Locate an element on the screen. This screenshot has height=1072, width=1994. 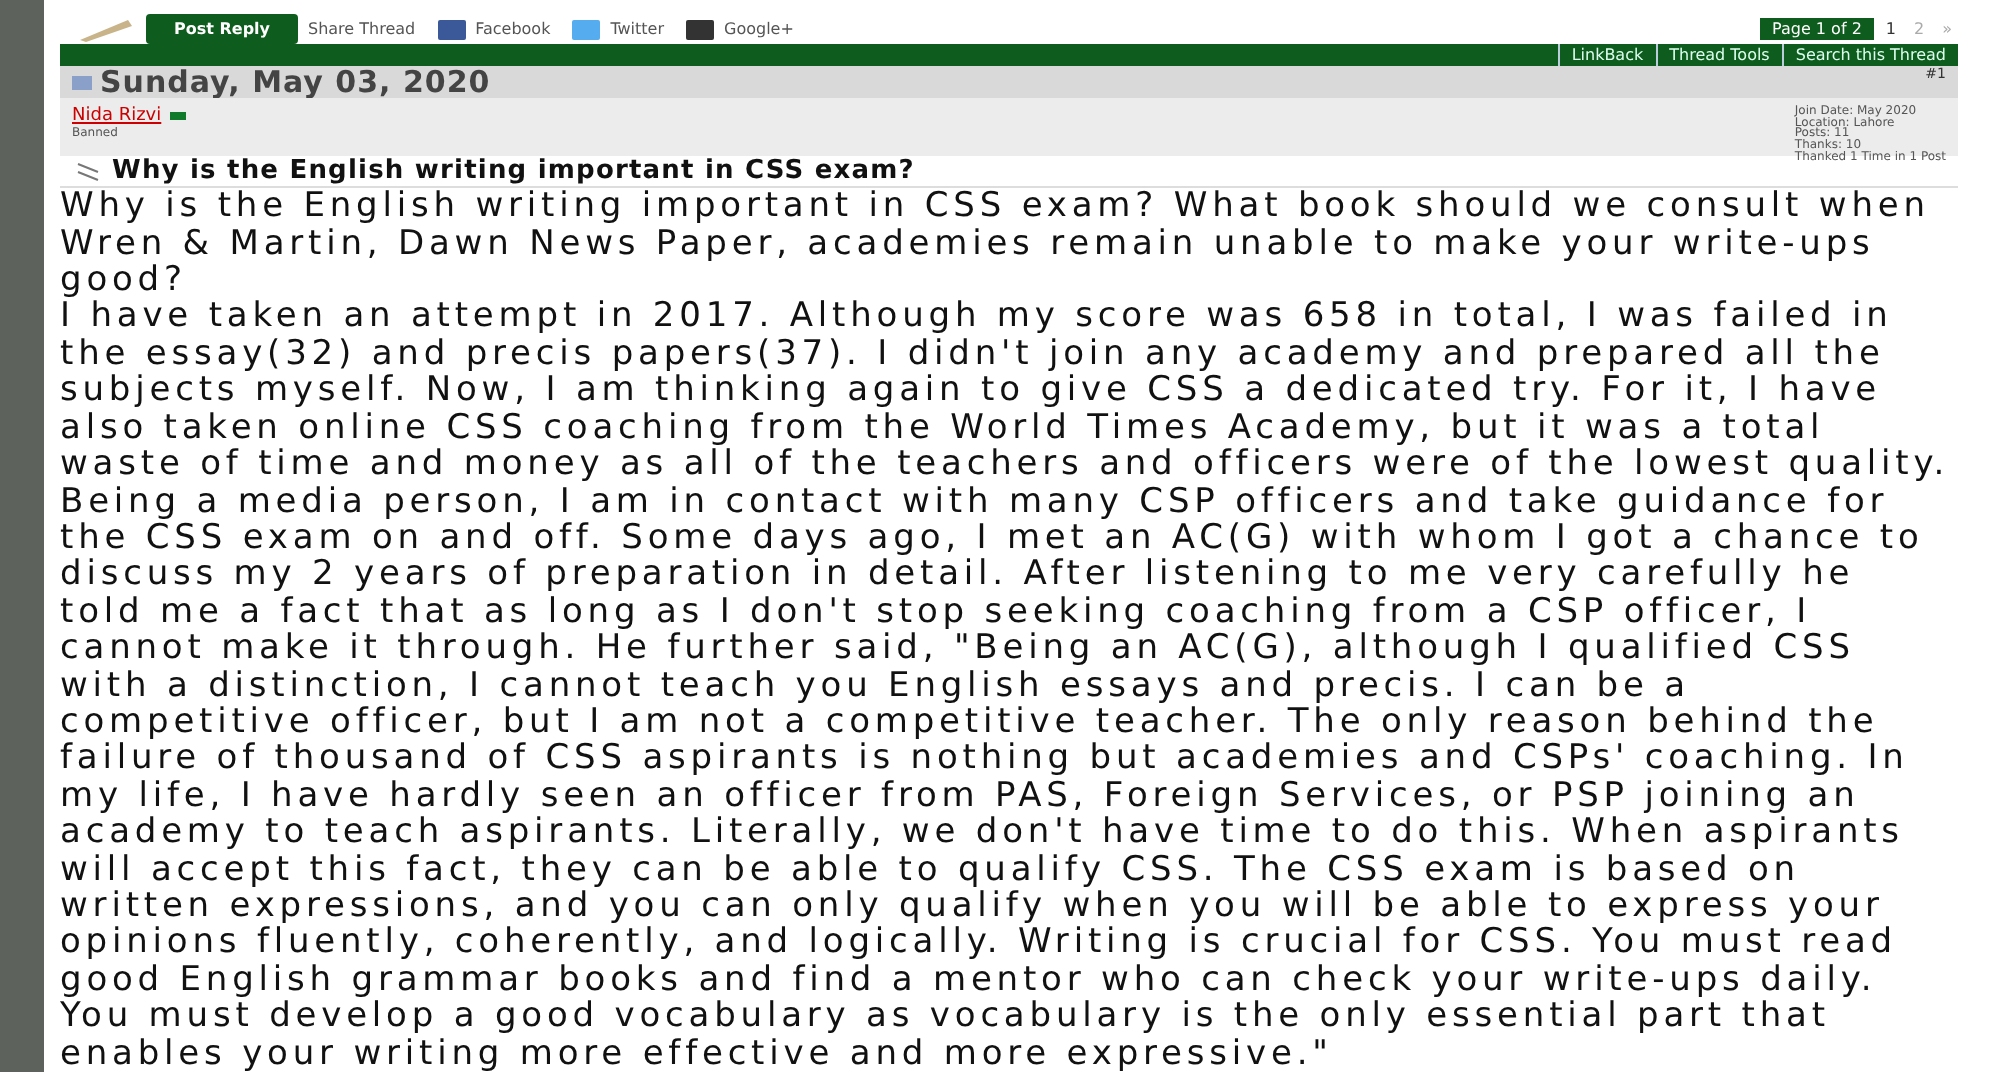
share-link: Twitter is located at coordinates (637, 29).